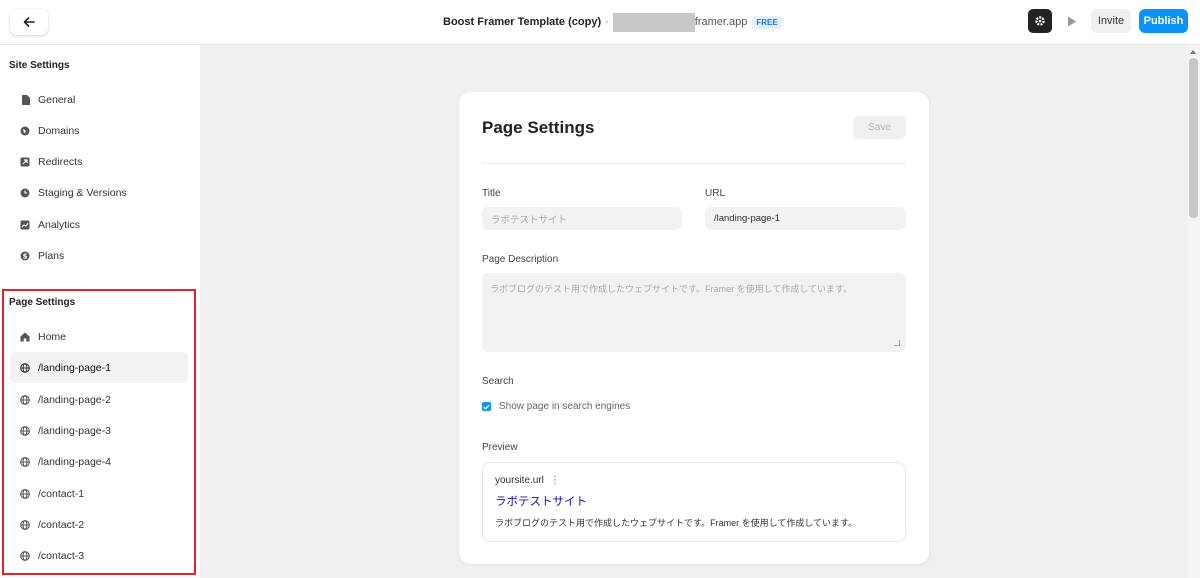 This screenshot has height=578, width=1200. Describe the element at coordinates (99, 555) in the screenshot. I see `sidebar-item-contact-3: /contact-3` at that location.